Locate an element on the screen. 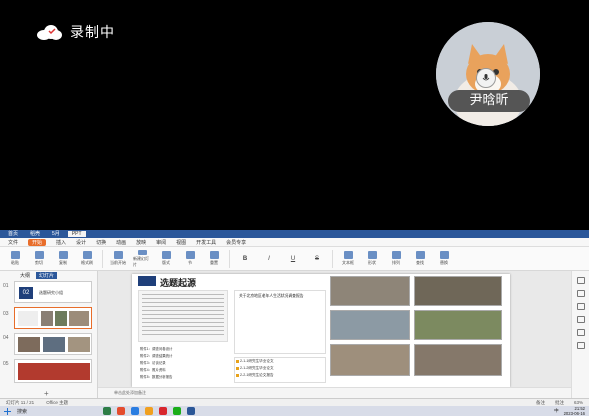 Image resolution: width=589 pixels, height=416 pixels. copy-button: 复制 is located at coordinates (63, 259).